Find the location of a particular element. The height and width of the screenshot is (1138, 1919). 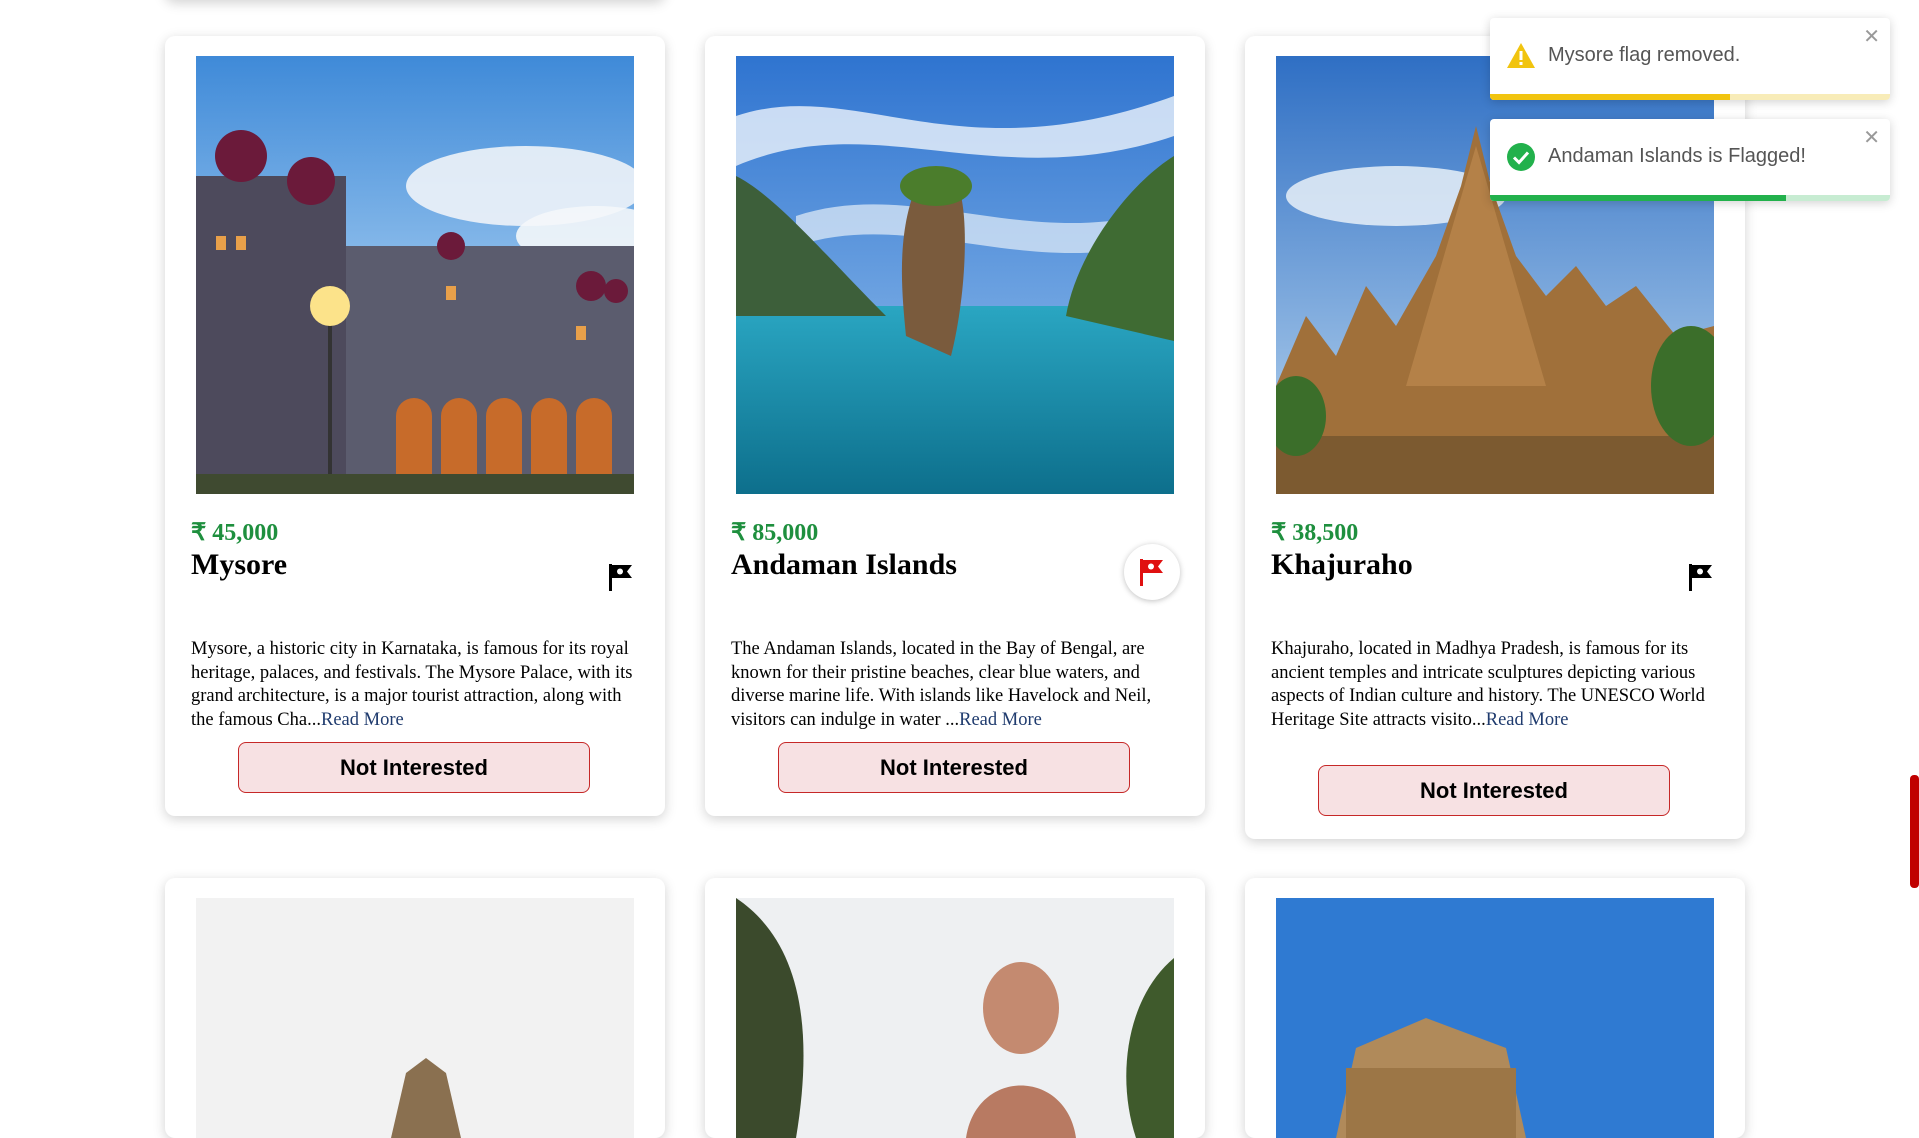

toast-warning: Mysore flag removed. ✕ is located at coordinates (1690, 59).